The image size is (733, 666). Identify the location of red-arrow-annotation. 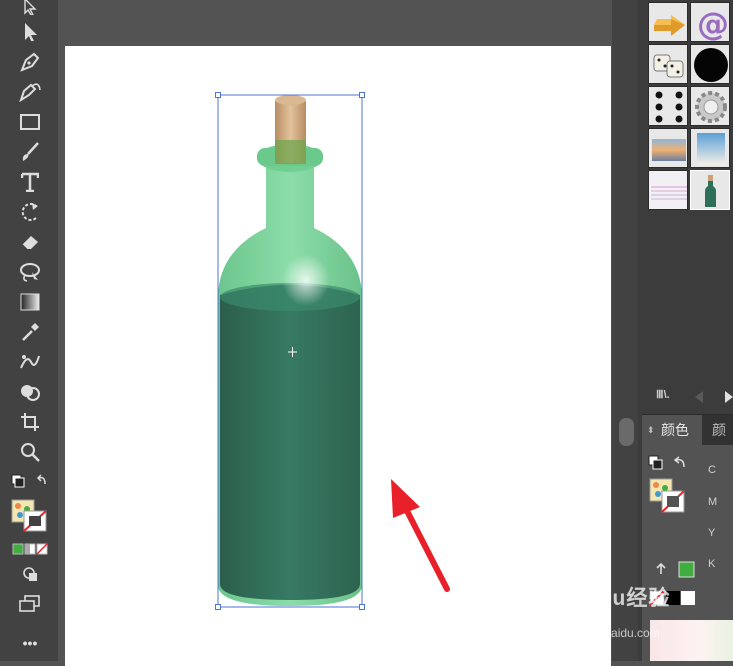
(420, 535).